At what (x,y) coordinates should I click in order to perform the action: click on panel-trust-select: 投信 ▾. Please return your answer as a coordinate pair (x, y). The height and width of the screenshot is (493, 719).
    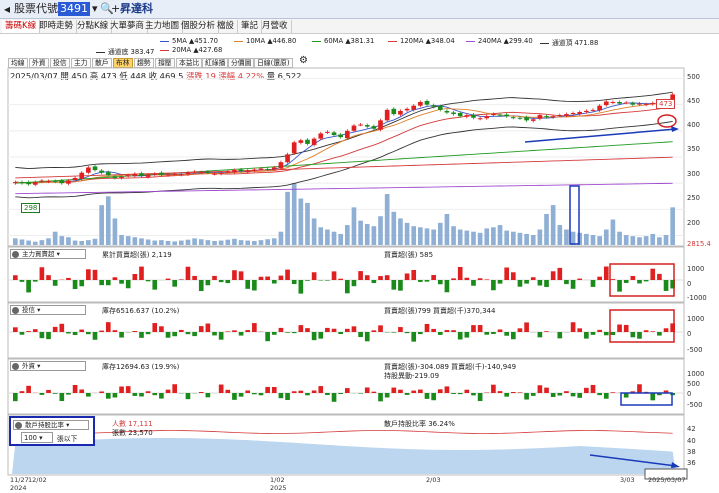
    Looking at the image, I should click on (48, 310).